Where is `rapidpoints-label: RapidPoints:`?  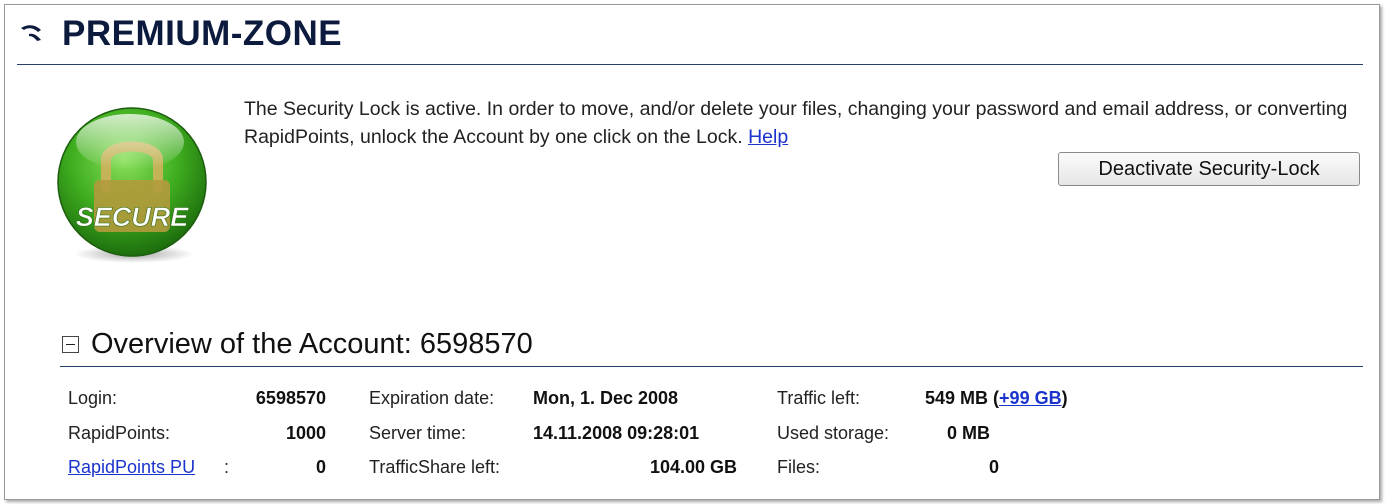
rapidpoints-label: RapidPoints: is located at coordinates (119, 433).